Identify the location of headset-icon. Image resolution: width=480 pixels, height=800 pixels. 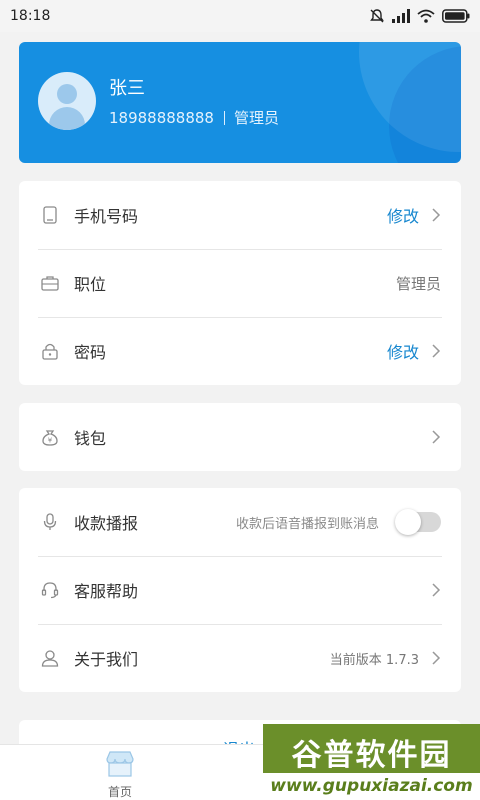
(50, 590).